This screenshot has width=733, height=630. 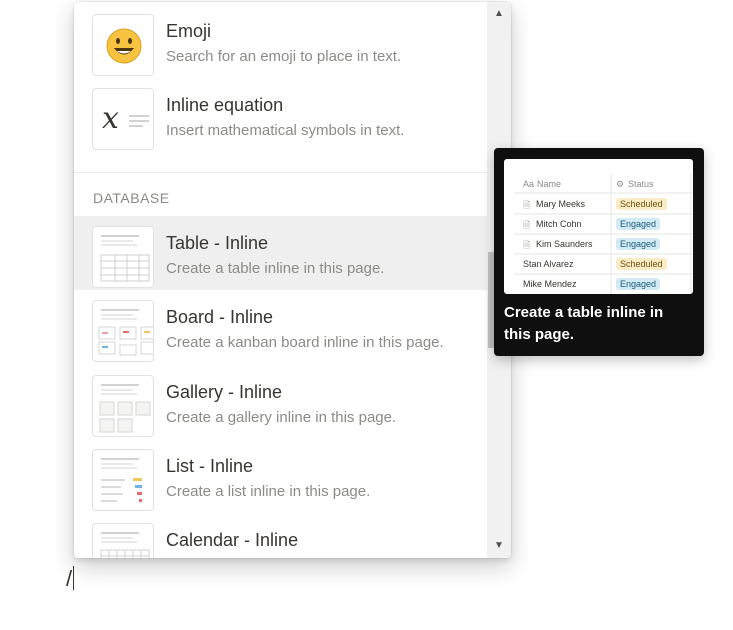 I want to click on menu-item-desc: Create a table inline in this page., so click(x=275, y=268).